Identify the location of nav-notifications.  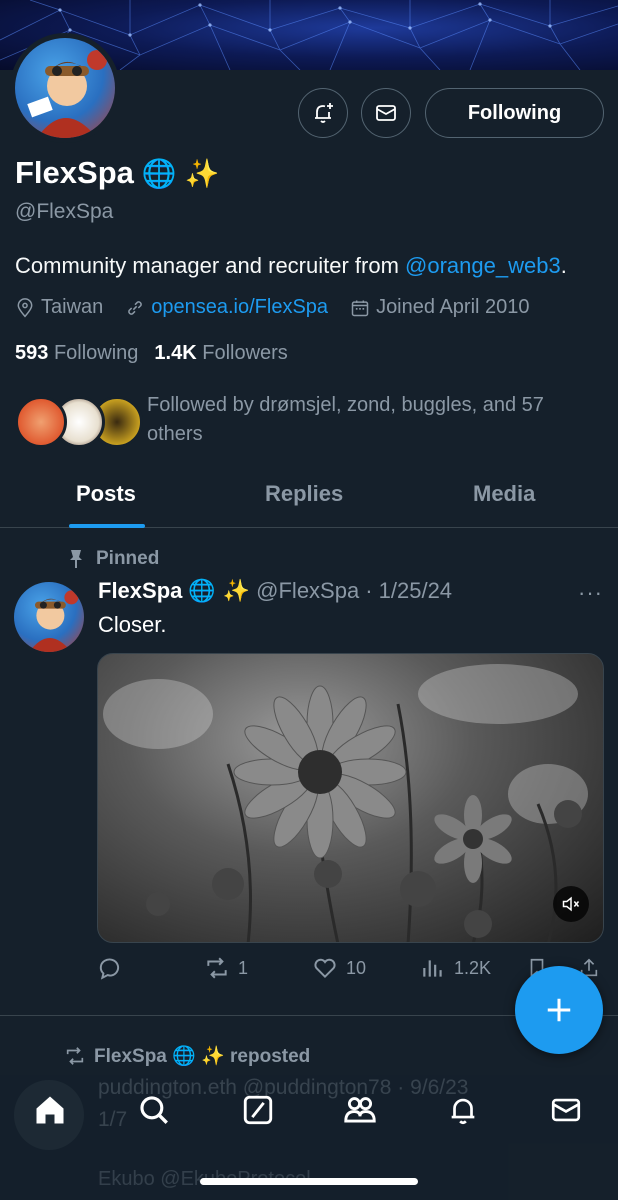
(463, 1110).